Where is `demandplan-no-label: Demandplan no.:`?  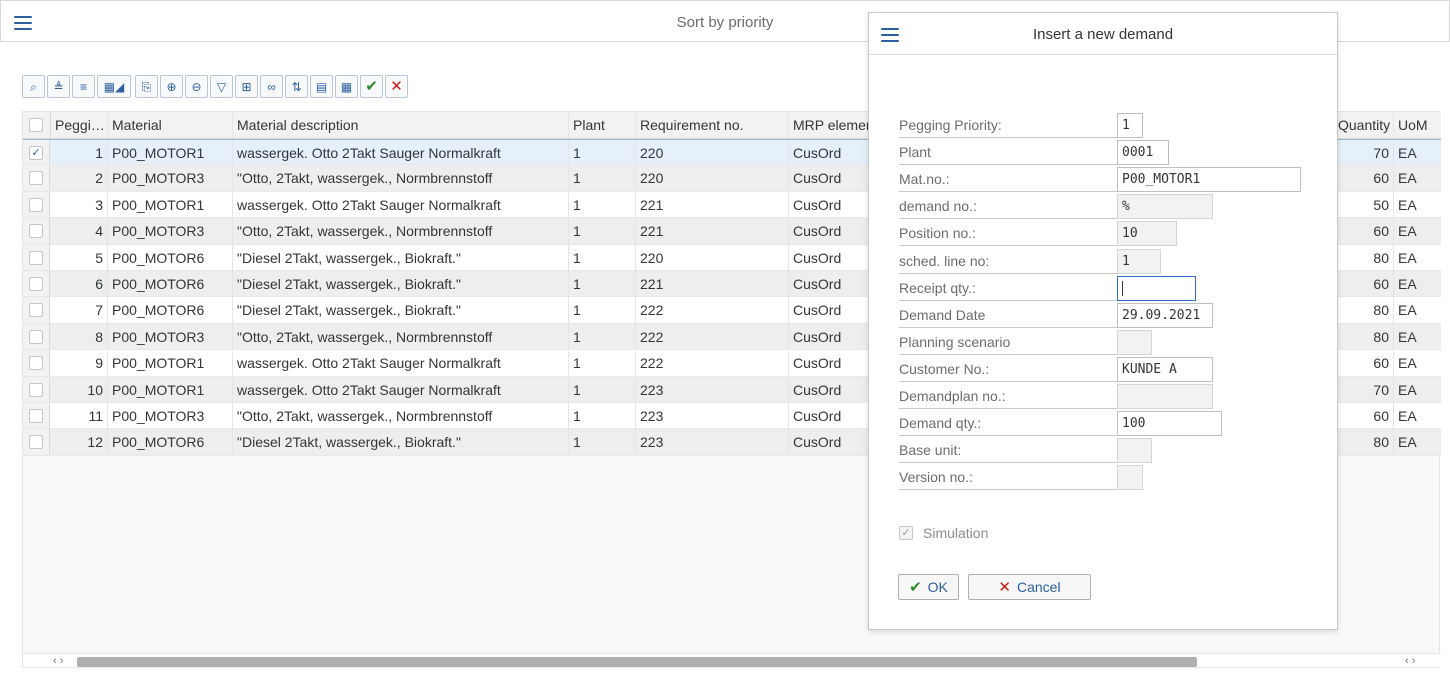
demandplan-no-label: Demandplan no.: is located at coordinates (1008, 396).